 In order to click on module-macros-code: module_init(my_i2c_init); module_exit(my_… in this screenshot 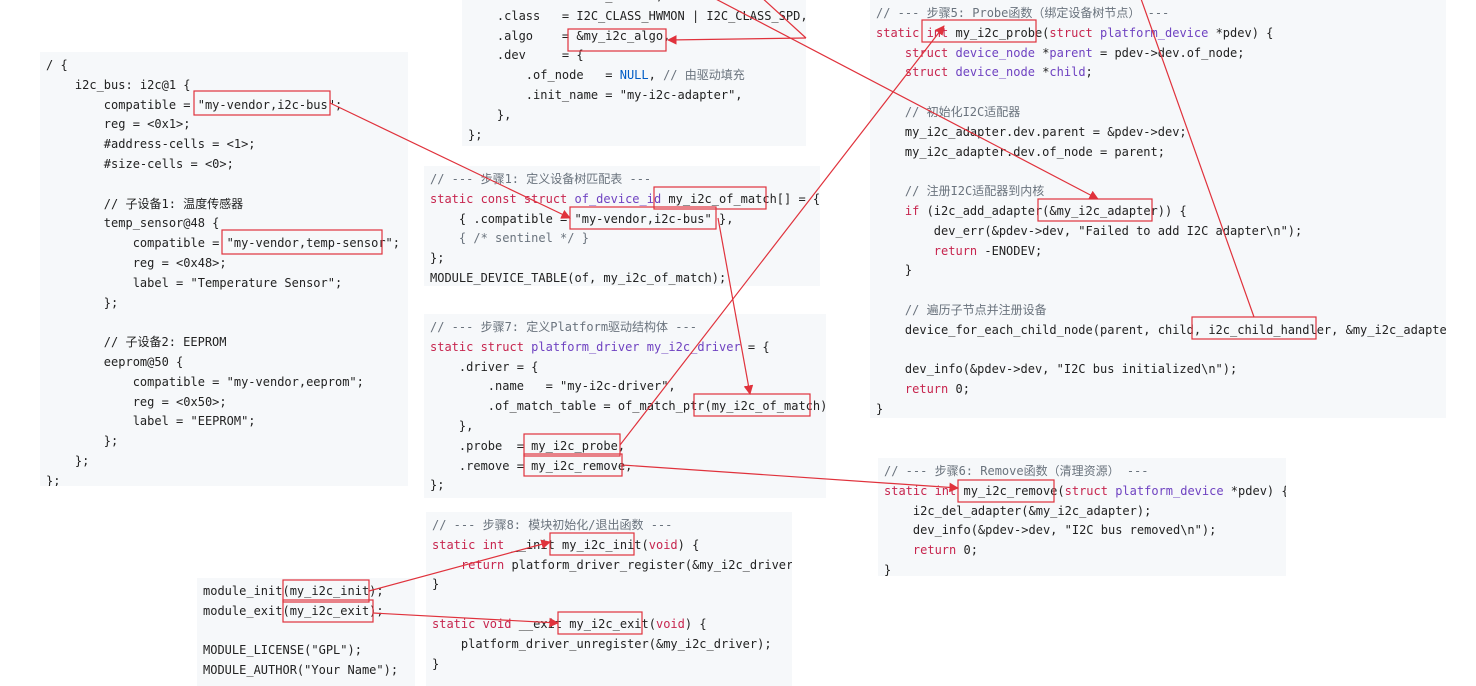, I will do `click(300, 631)`.